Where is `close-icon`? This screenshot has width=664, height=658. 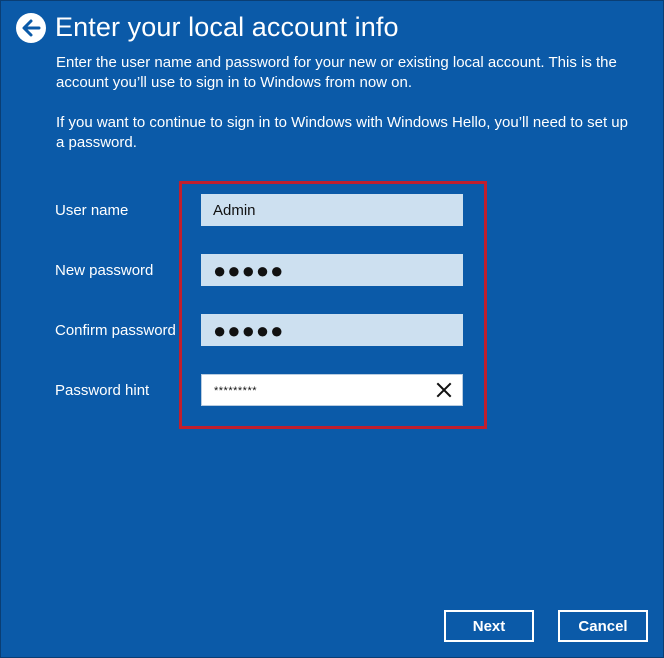 close-icon is located at coordinates (444, 390).